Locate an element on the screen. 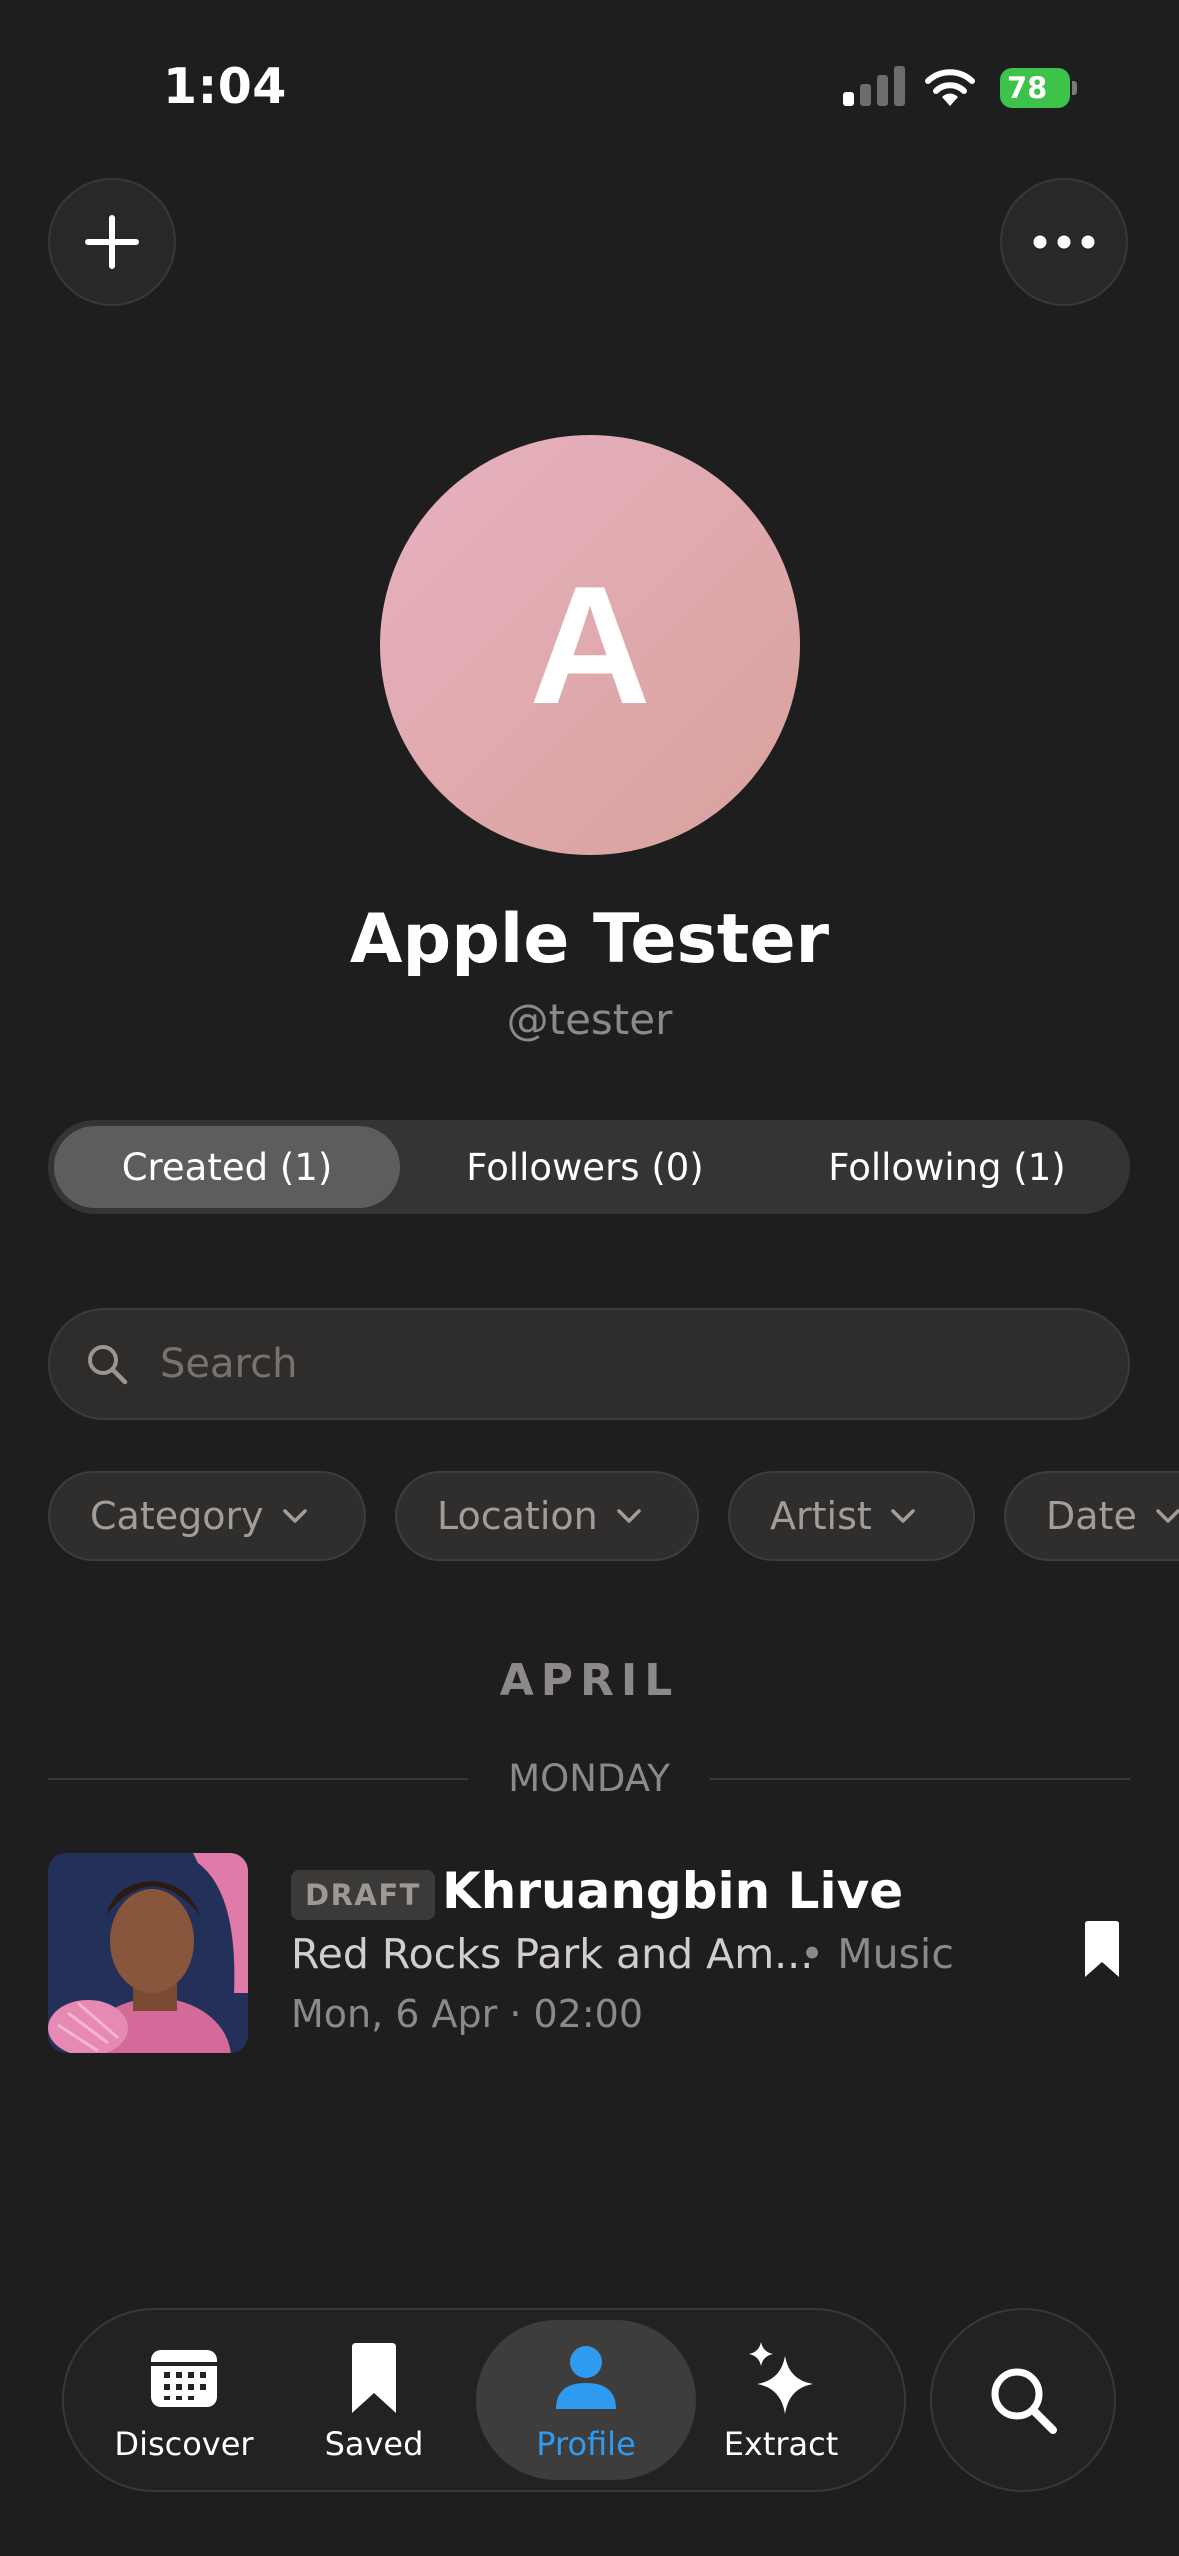 The width and height of the screenshot is (1179, 2556). battery-icon: 78 is located at coordinates (1038, 88).